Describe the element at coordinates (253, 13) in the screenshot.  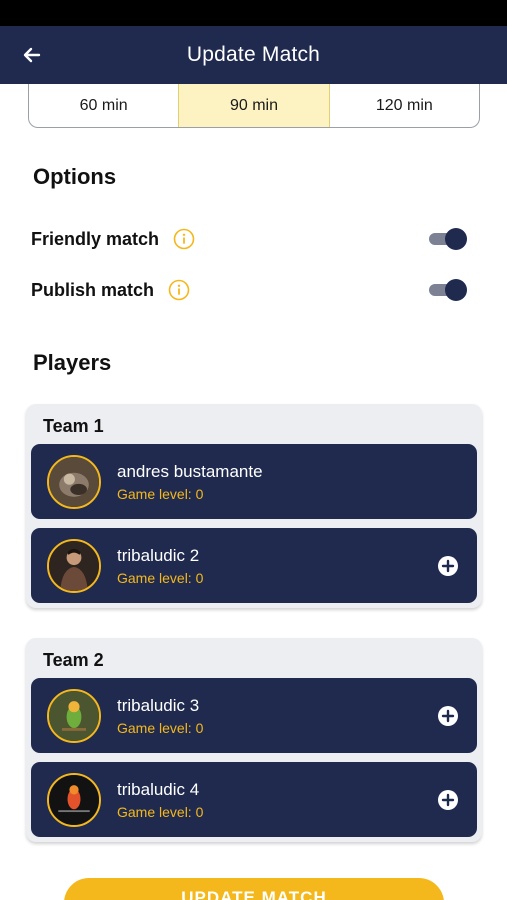
I see `status-bar` at that location.